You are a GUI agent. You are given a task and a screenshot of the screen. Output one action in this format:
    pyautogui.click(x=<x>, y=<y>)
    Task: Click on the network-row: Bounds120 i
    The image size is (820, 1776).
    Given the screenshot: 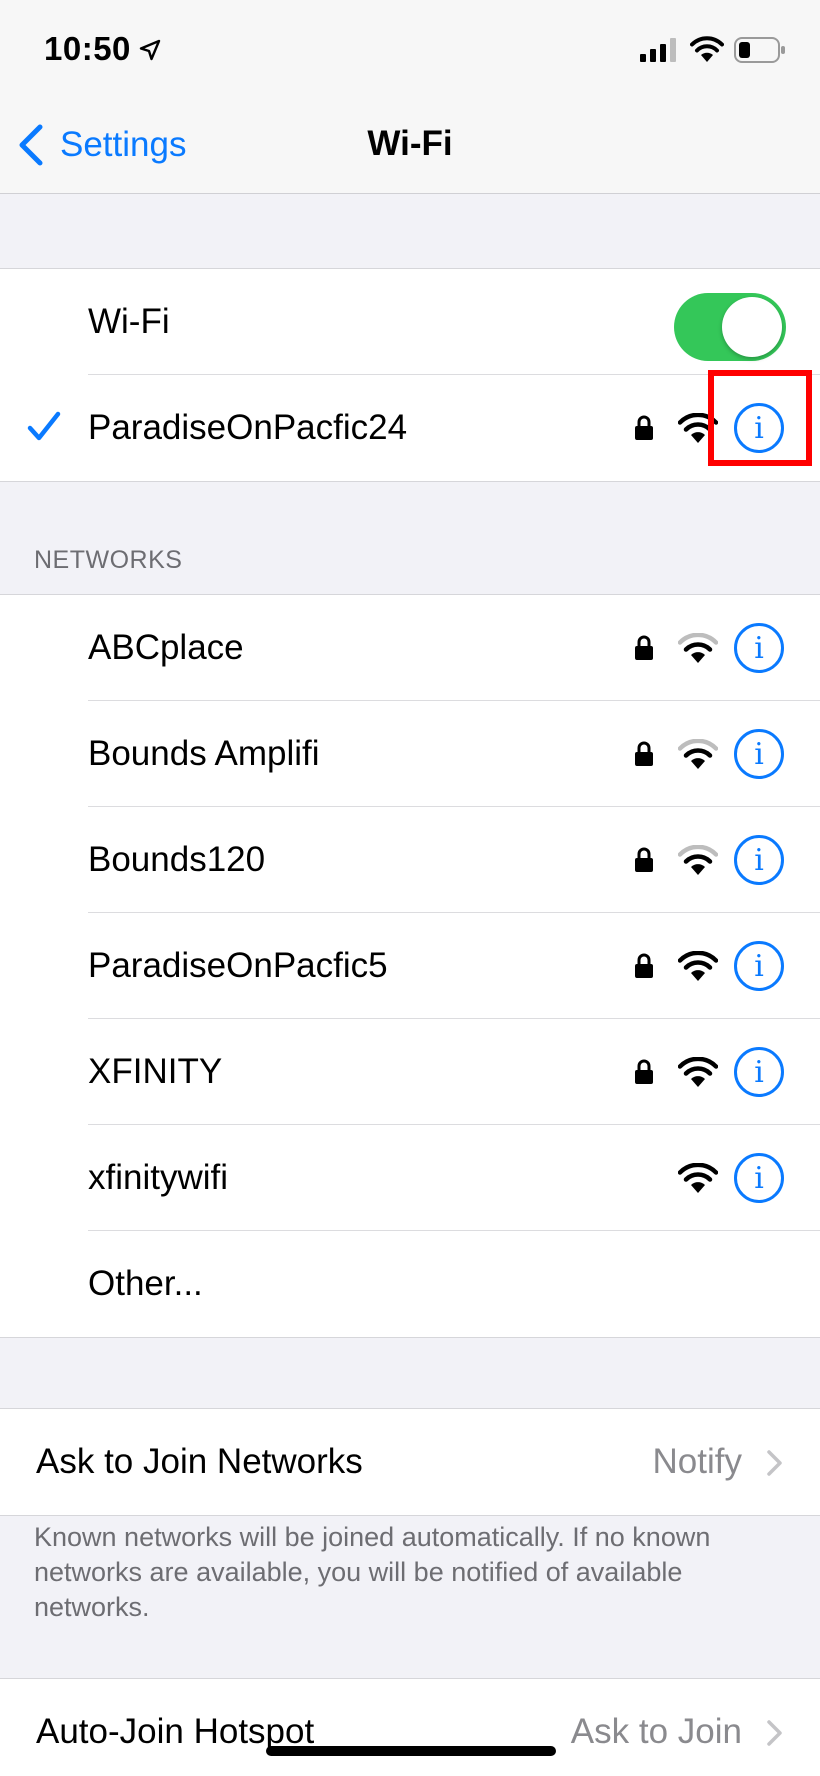 What is the action you would take?
    pyautogui.click(x=410, y=860)
    